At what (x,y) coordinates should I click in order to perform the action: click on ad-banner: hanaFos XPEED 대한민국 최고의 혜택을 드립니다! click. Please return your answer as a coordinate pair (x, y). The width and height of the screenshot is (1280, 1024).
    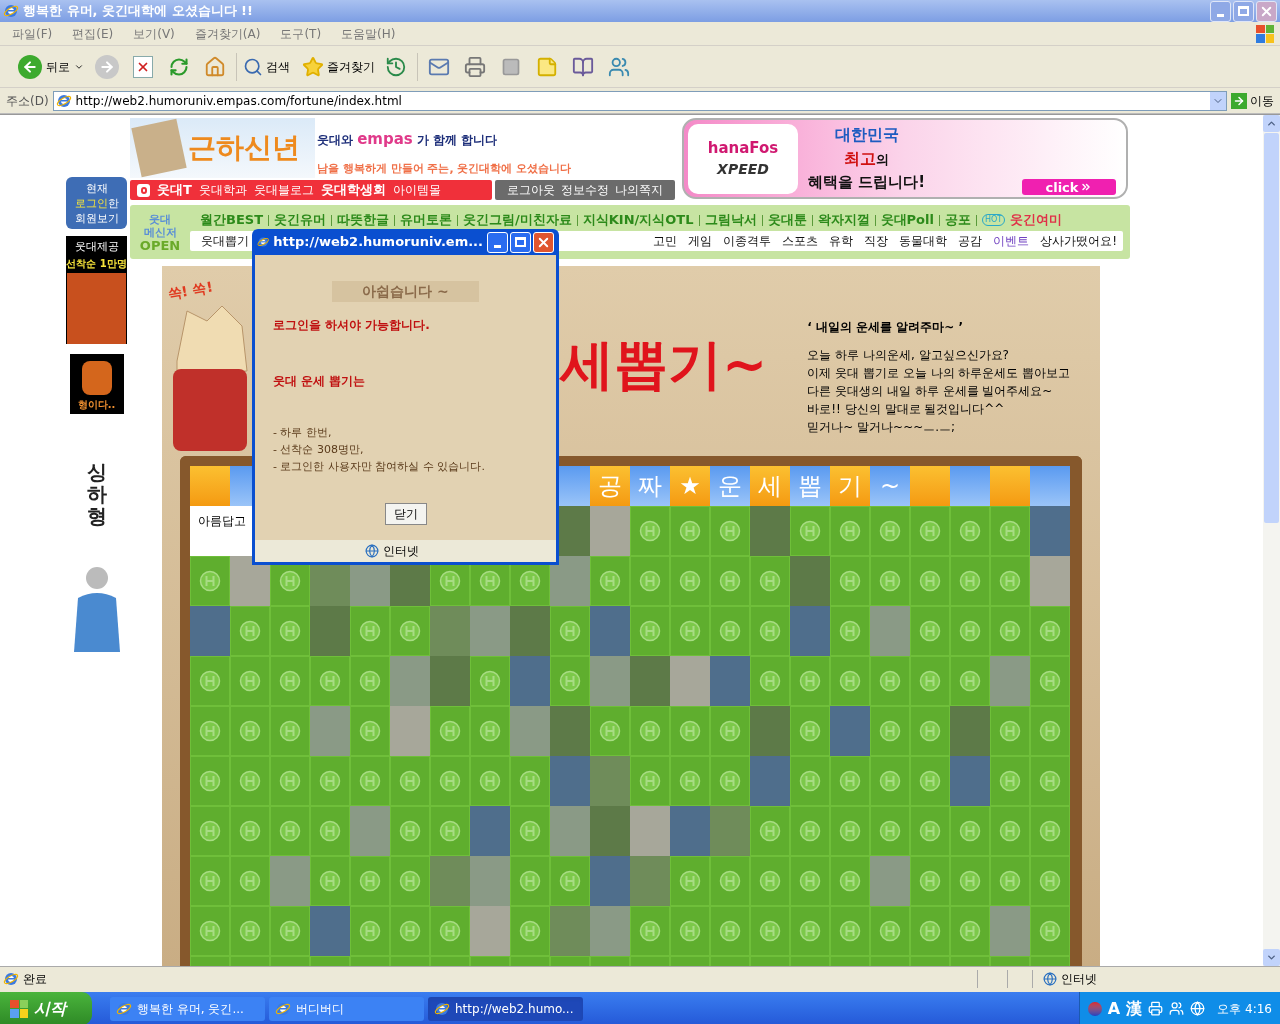
    Looking at the image, I should click on (905, 158).